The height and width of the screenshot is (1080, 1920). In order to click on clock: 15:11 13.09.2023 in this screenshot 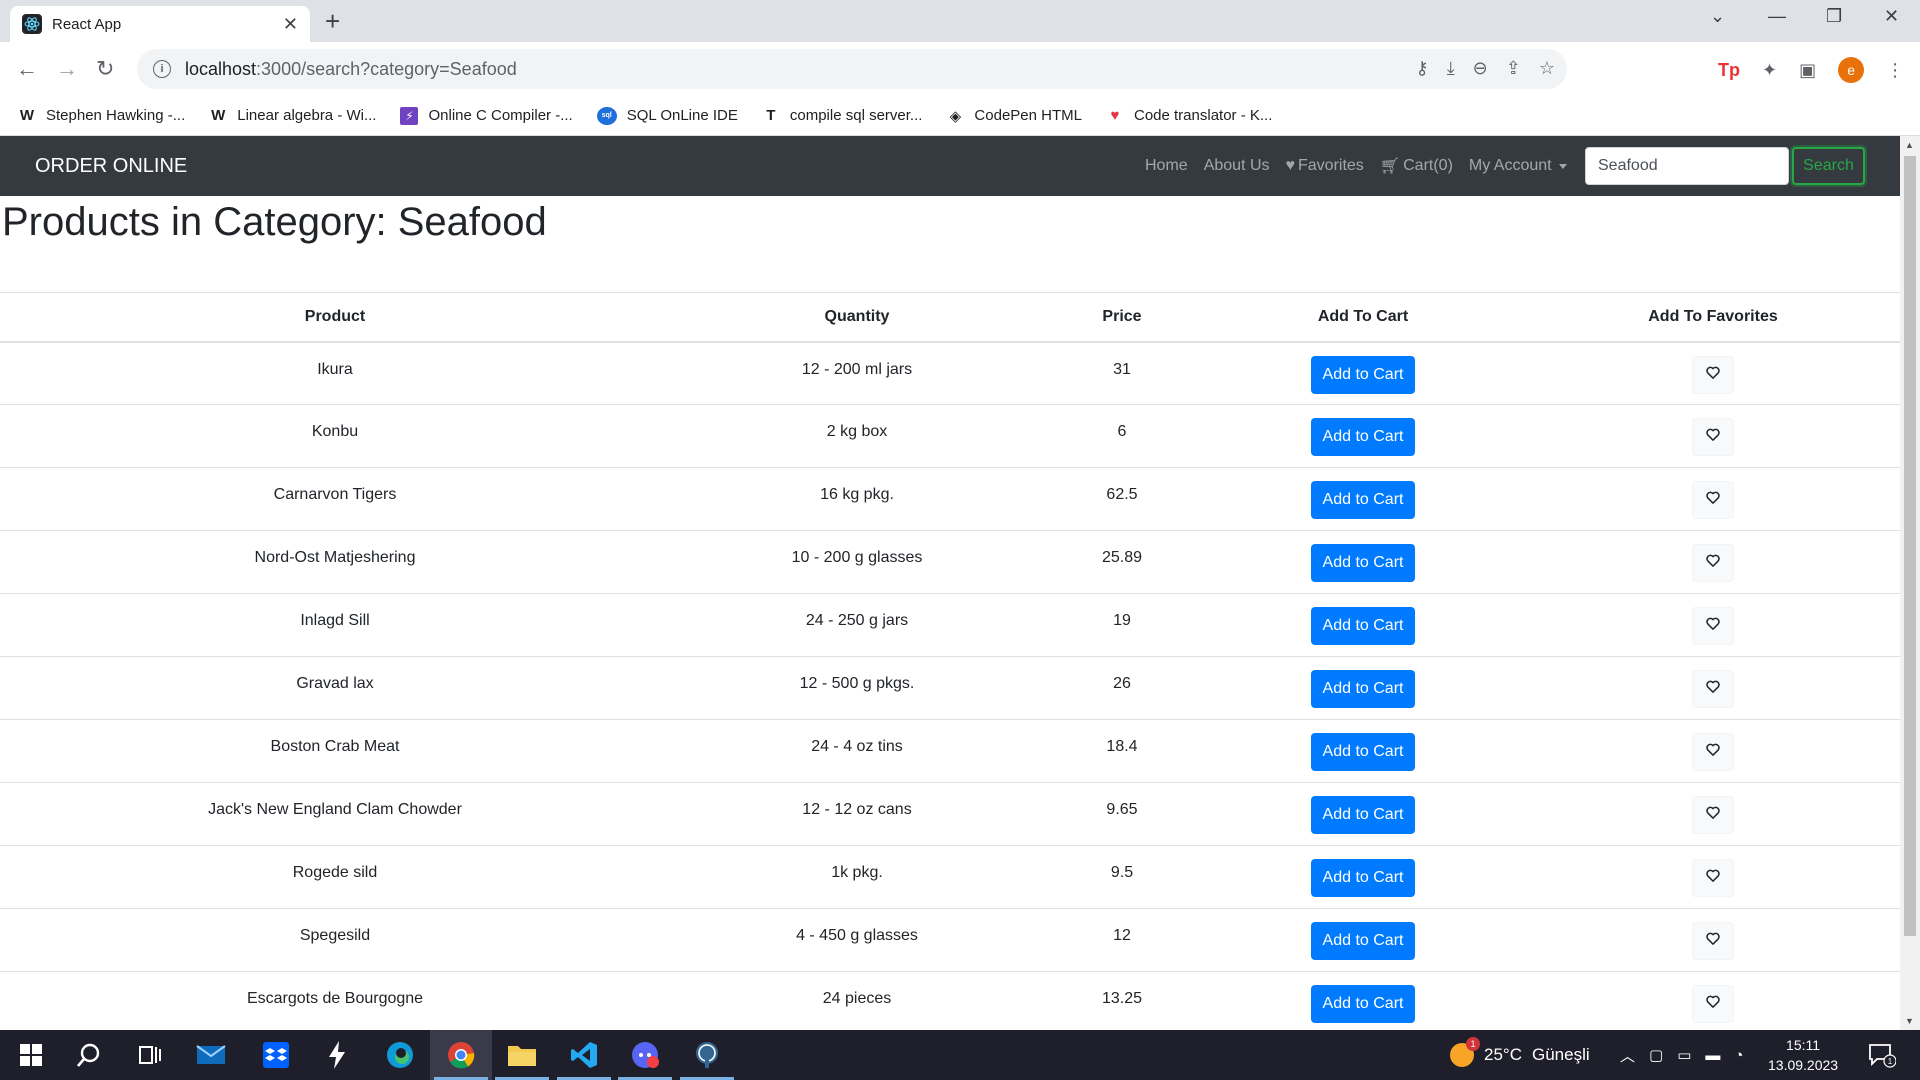, I will do `click(1803, 1055)`.